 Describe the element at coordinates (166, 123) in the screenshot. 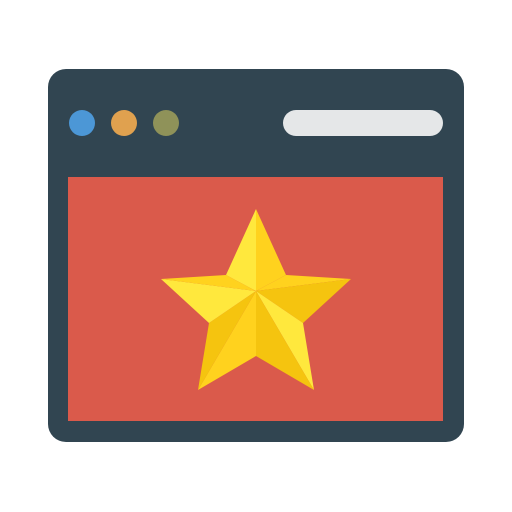

I see `maximize-dot-icon` at that location.